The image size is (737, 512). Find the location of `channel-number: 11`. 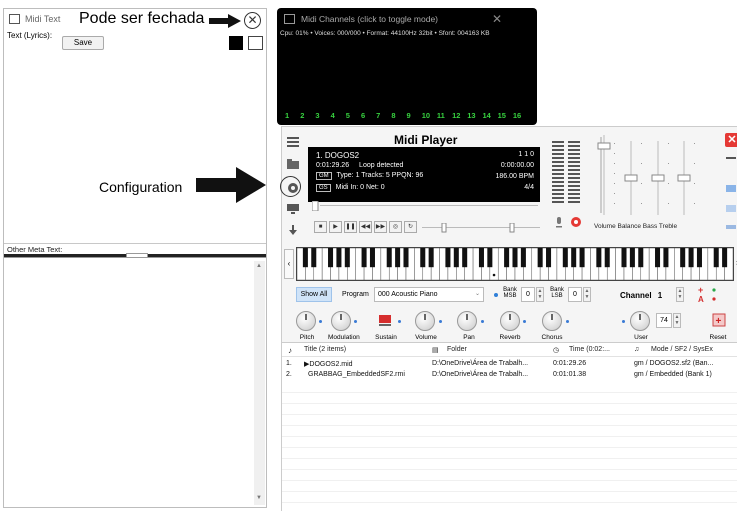

channel-number: 11 is located at coordinates (444, 115).